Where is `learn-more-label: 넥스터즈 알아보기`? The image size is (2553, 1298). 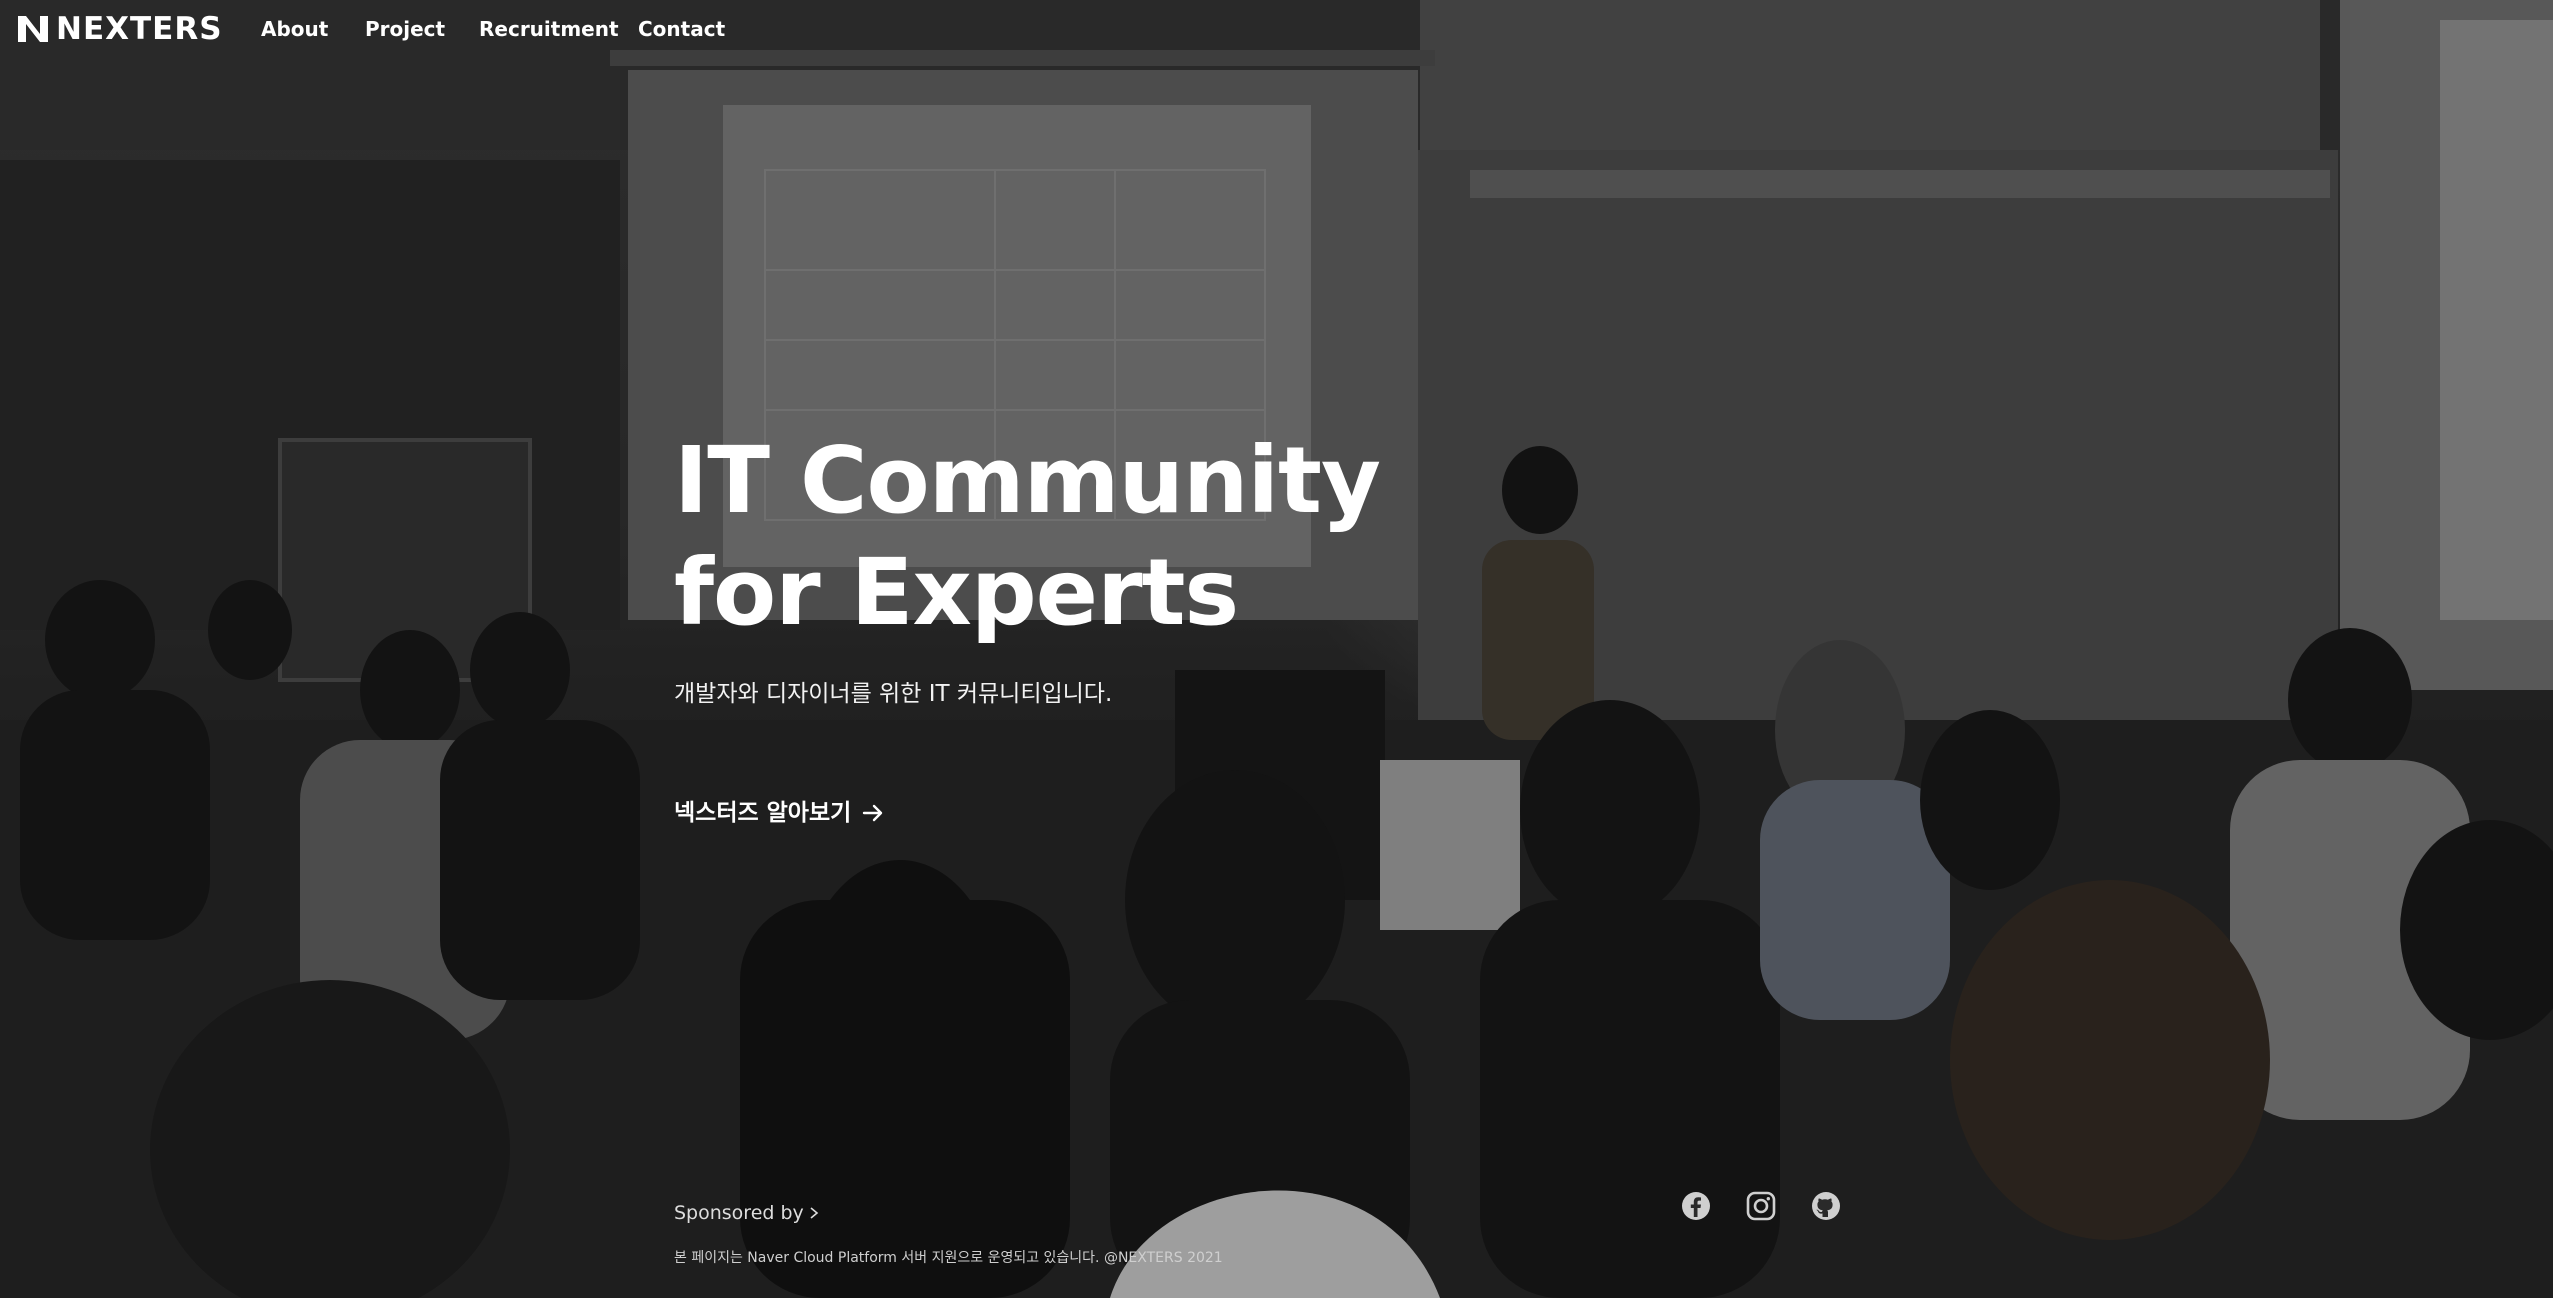
learn-more-label: 넥스터즈 알아보기 is located at coordinates (763, 813).